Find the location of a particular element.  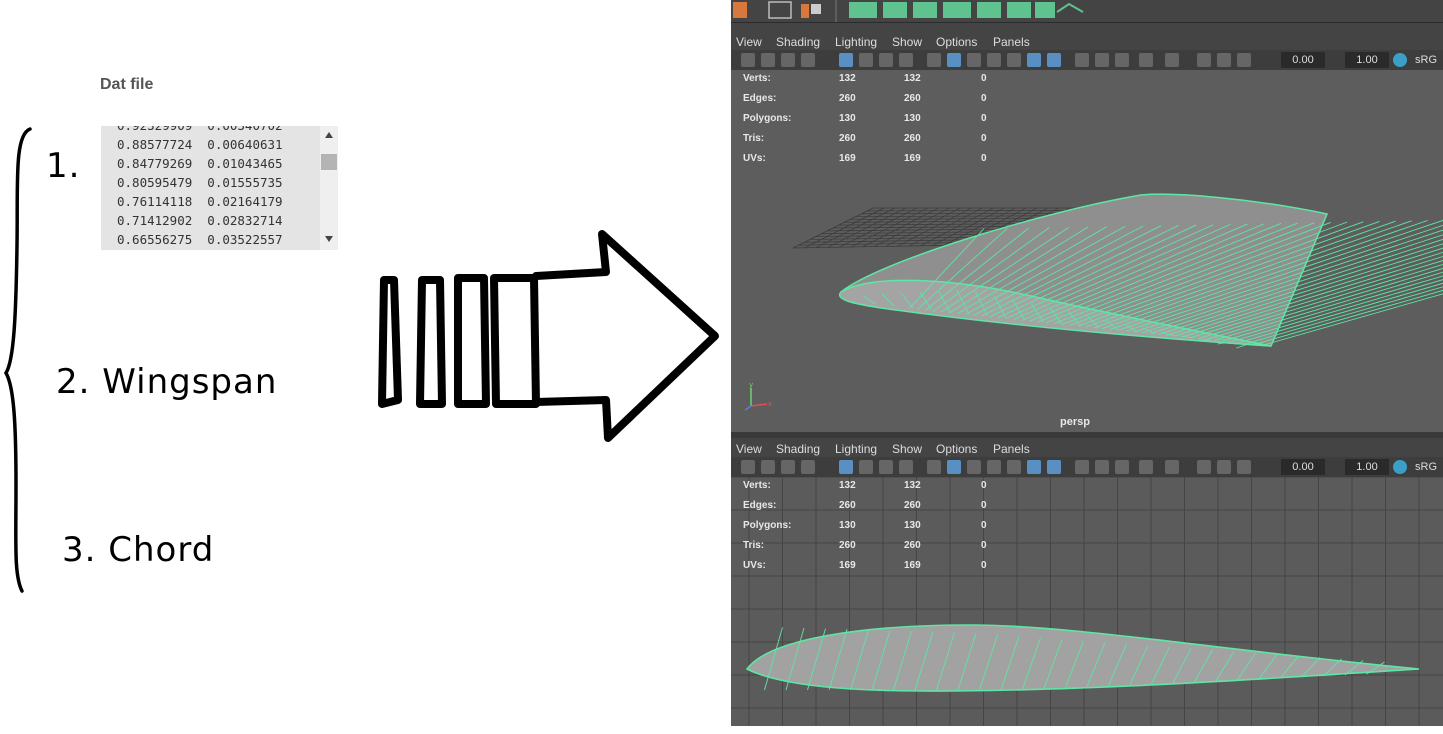

hud-label: UVs: is located at coordinates (754, 158).